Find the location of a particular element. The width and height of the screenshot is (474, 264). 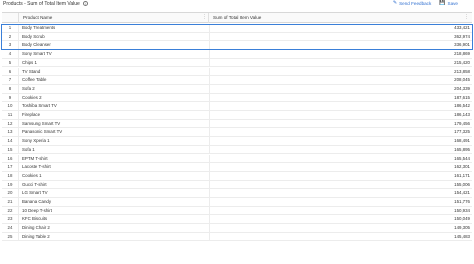

table-row: 16 EPTM T-shirt 165,544 is located at coordinates (237, 159).